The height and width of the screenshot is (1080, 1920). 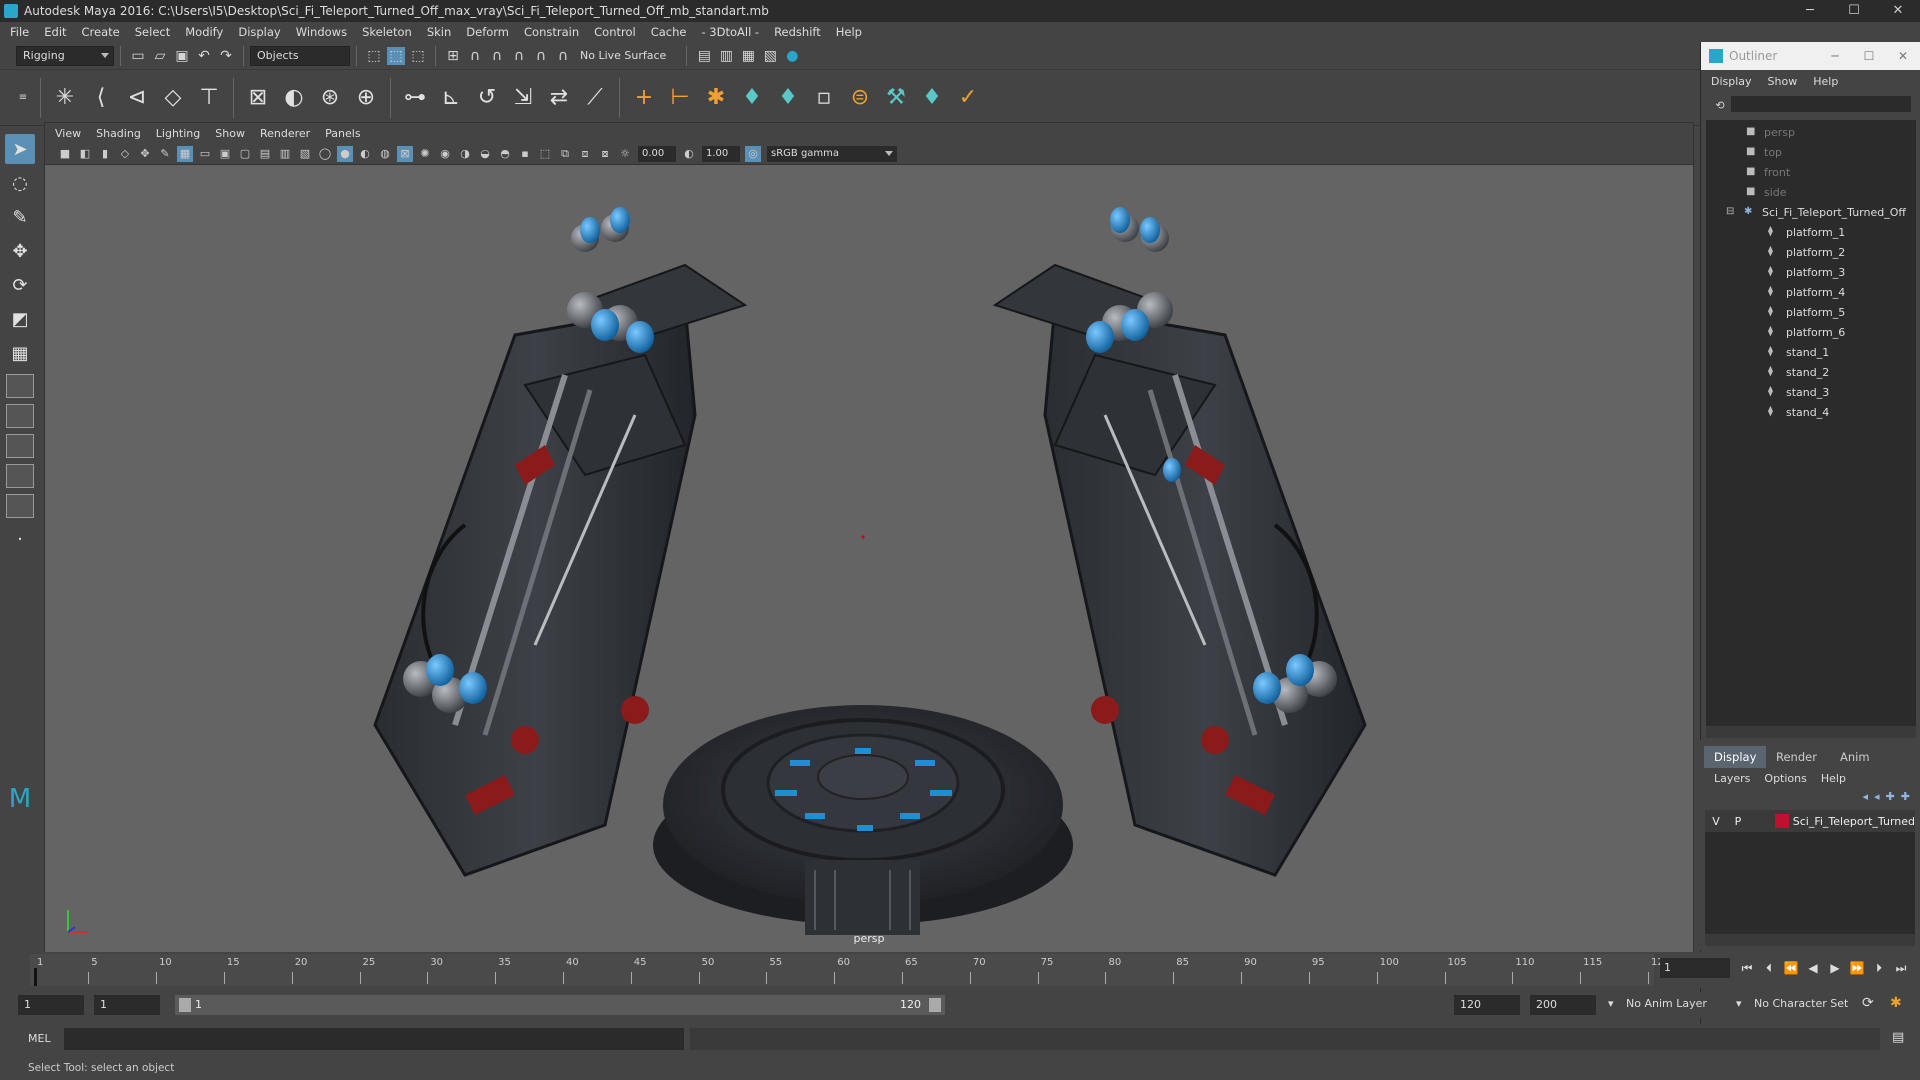 What do you see at coordinates (415, 98) in the screenshot?
I see `point-constraint-icon: ⊶` at bounding box center [415, 98].